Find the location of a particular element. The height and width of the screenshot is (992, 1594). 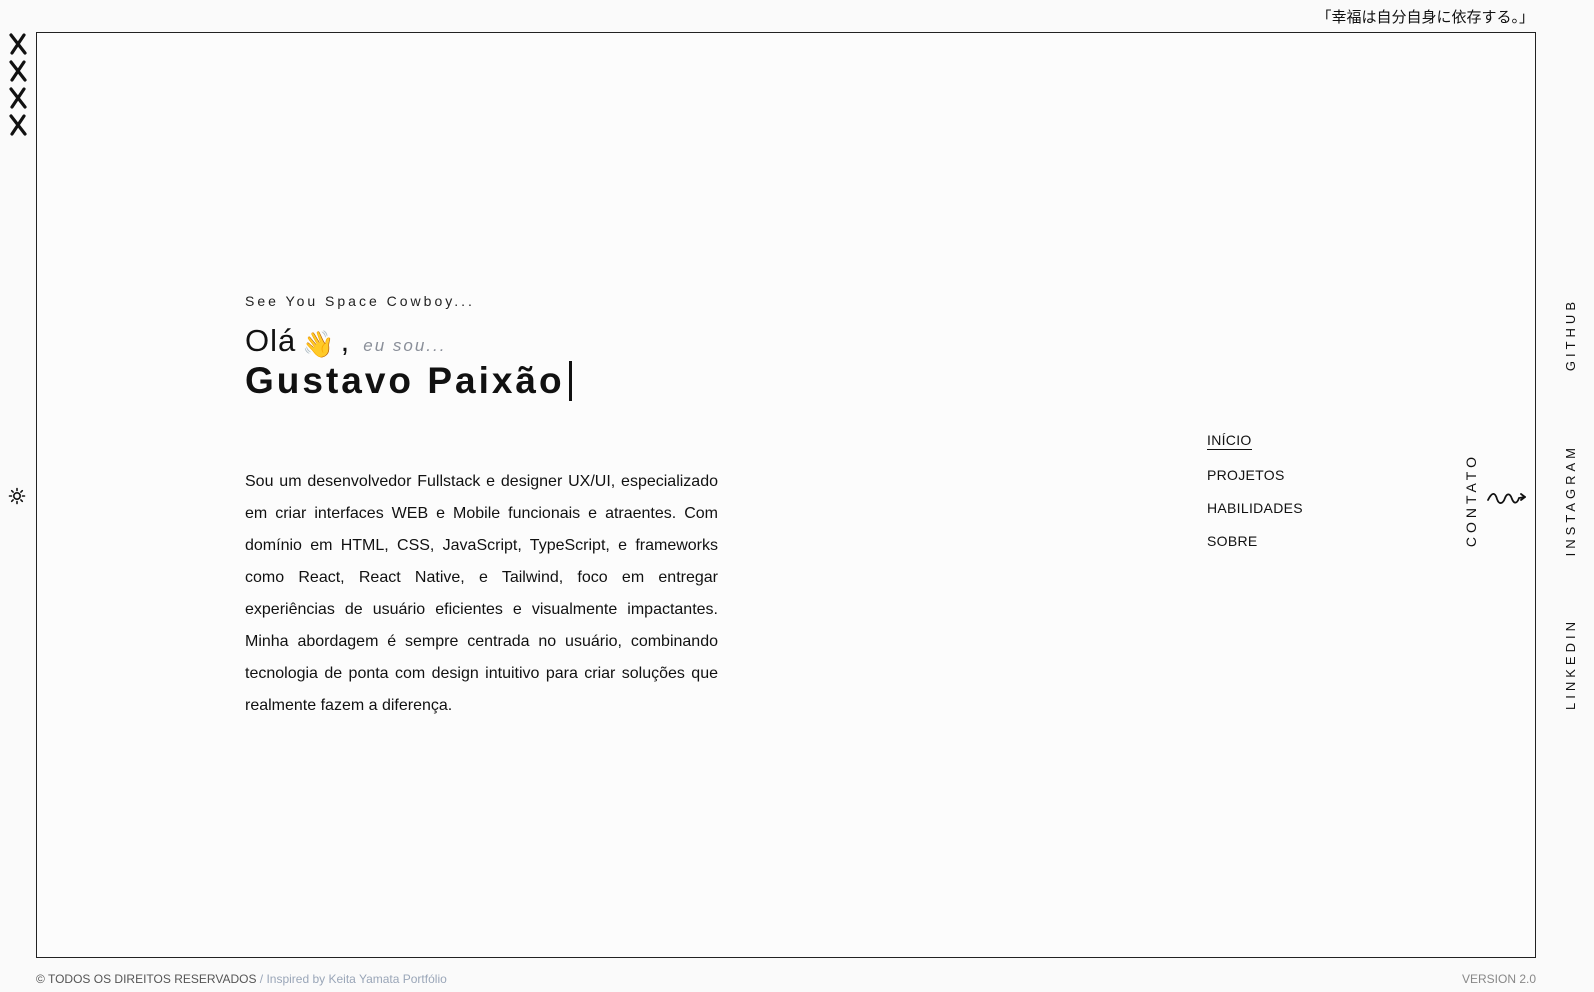

linkedin-link: LINKEDIN is located at coordinates (1570, 664).